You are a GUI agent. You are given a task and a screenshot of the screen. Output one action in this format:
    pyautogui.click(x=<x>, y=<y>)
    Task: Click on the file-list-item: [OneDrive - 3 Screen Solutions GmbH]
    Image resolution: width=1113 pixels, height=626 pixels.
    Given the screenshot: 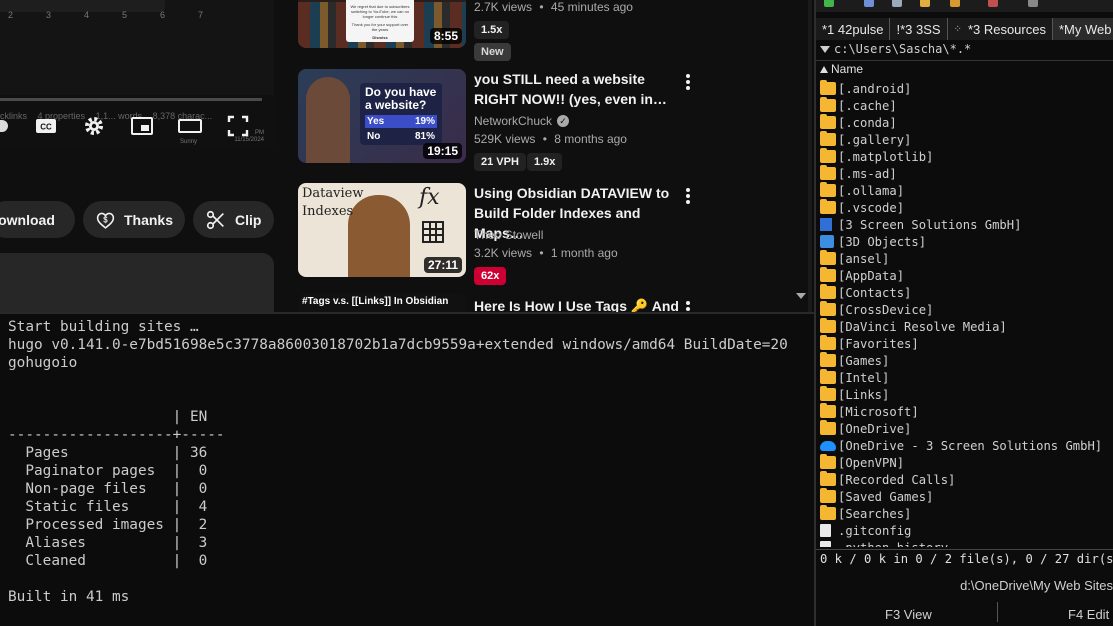 What is the action you would take?
    pyautogui.click(x=966, y=445)
    